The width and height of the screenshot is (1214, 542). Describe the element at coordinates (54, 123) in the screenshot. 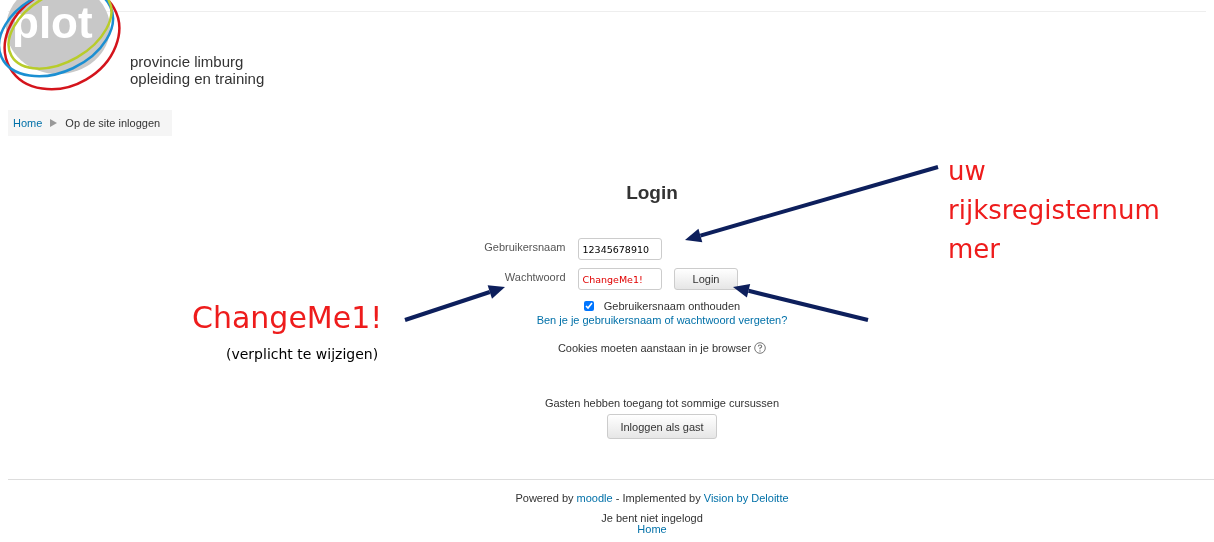

I see `separator-icon` at that location.